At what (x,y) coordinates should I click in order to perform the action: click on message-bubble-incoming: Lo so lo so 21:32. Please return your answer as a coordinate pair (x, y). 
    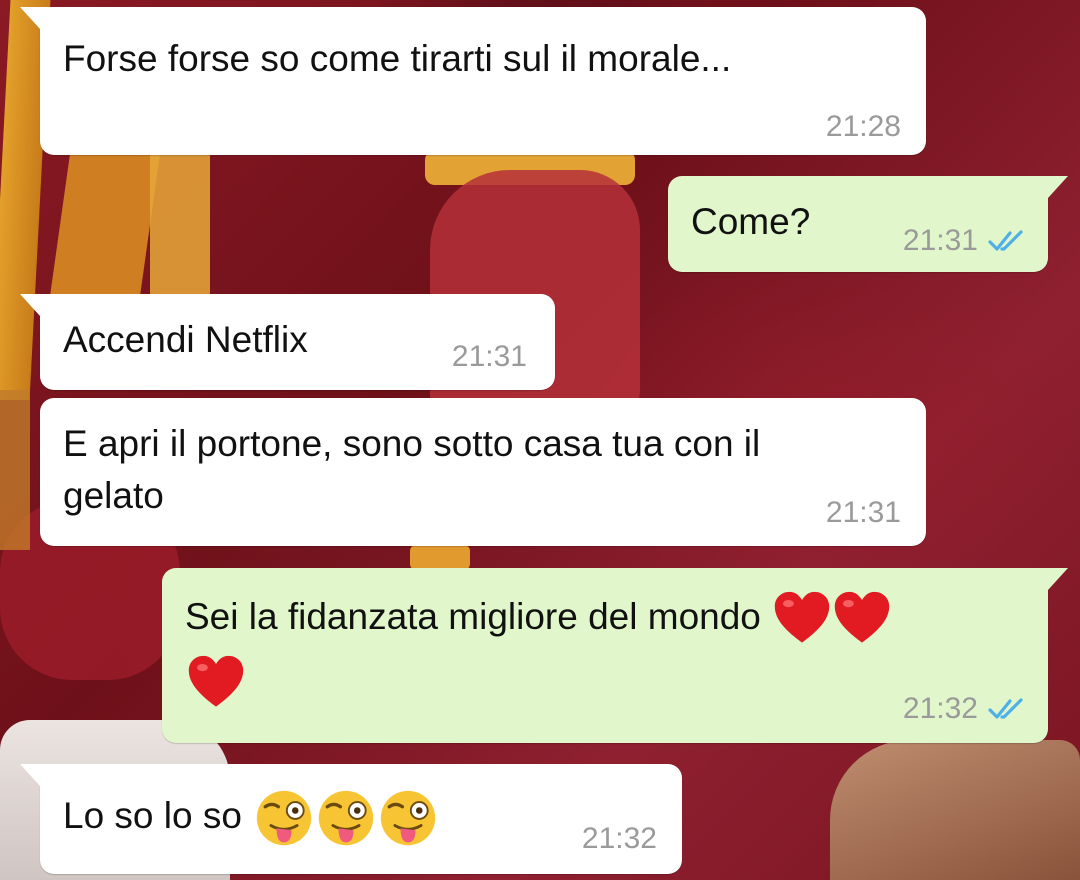
    Looking at the image, I should click on (351, 819).